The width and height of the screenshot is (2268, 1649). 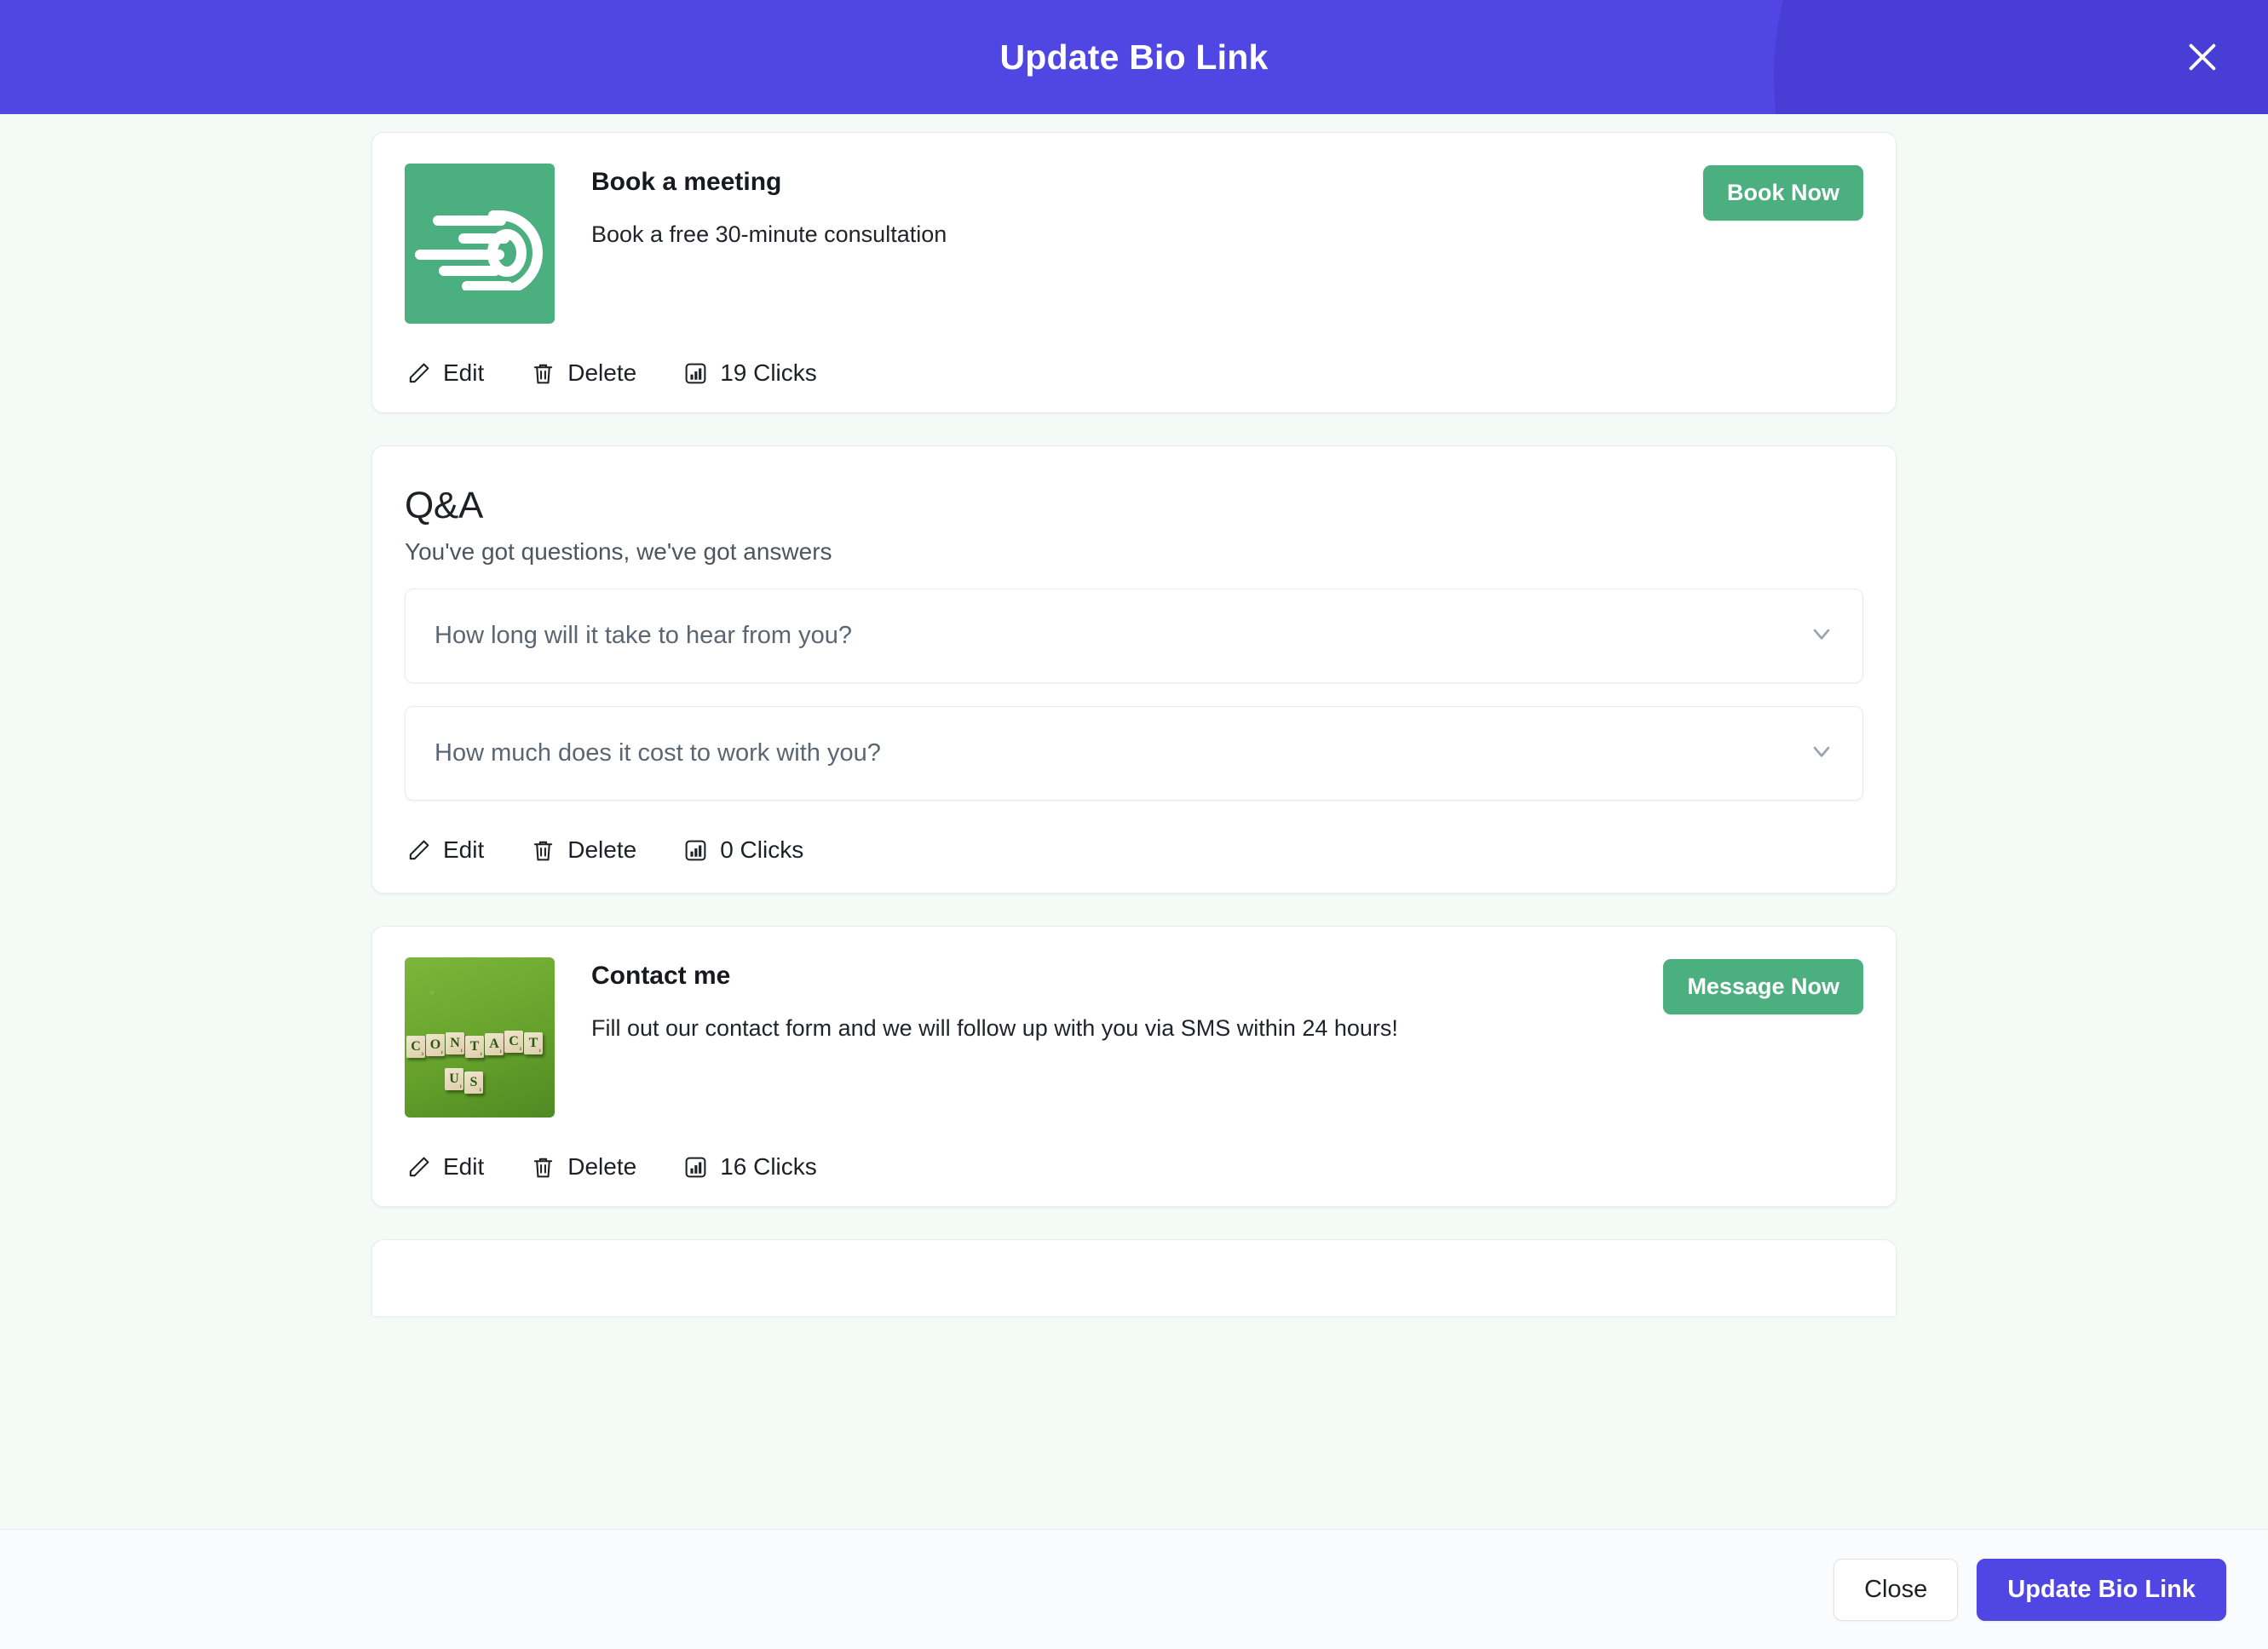 I want to click on page-title: Update Bio Link, so click(x=1134, y=57).